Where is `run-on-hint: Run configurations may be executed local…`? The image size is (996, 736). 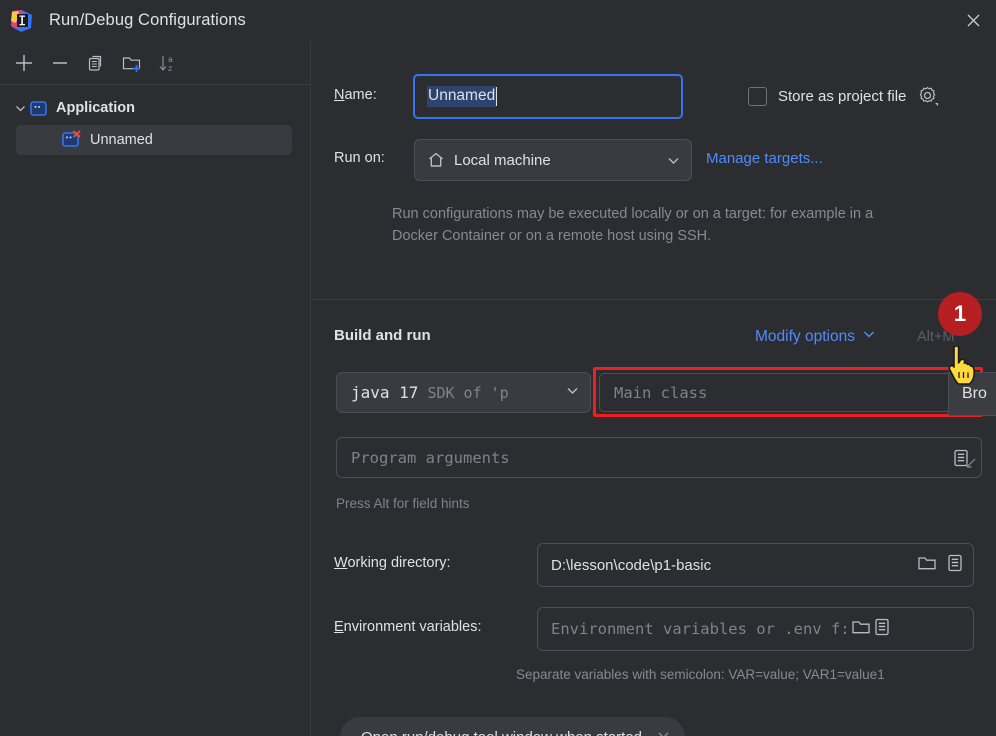
run-on-hint: Run configurations may be executed local… is located at coordinates (633, 225).